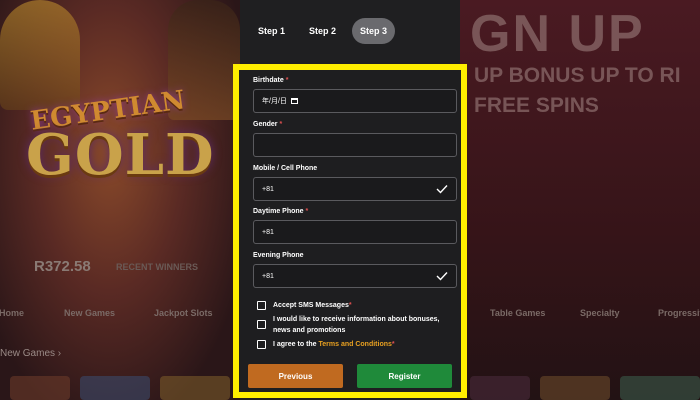 Image resolution: width=700 pixels, height=400 pixels. What do you see at coordinates (268, 232) in the screenshot?
I see `daytime-value: +81` at bounding box center [268, 232].